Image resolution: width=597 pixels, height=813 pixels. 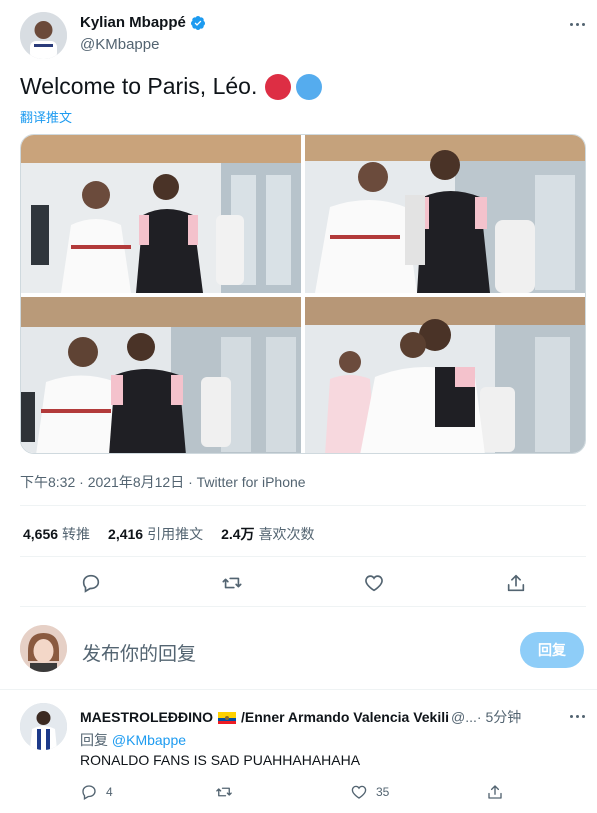 I want to click on reply-retweet-button, so click(x=224, y=792).